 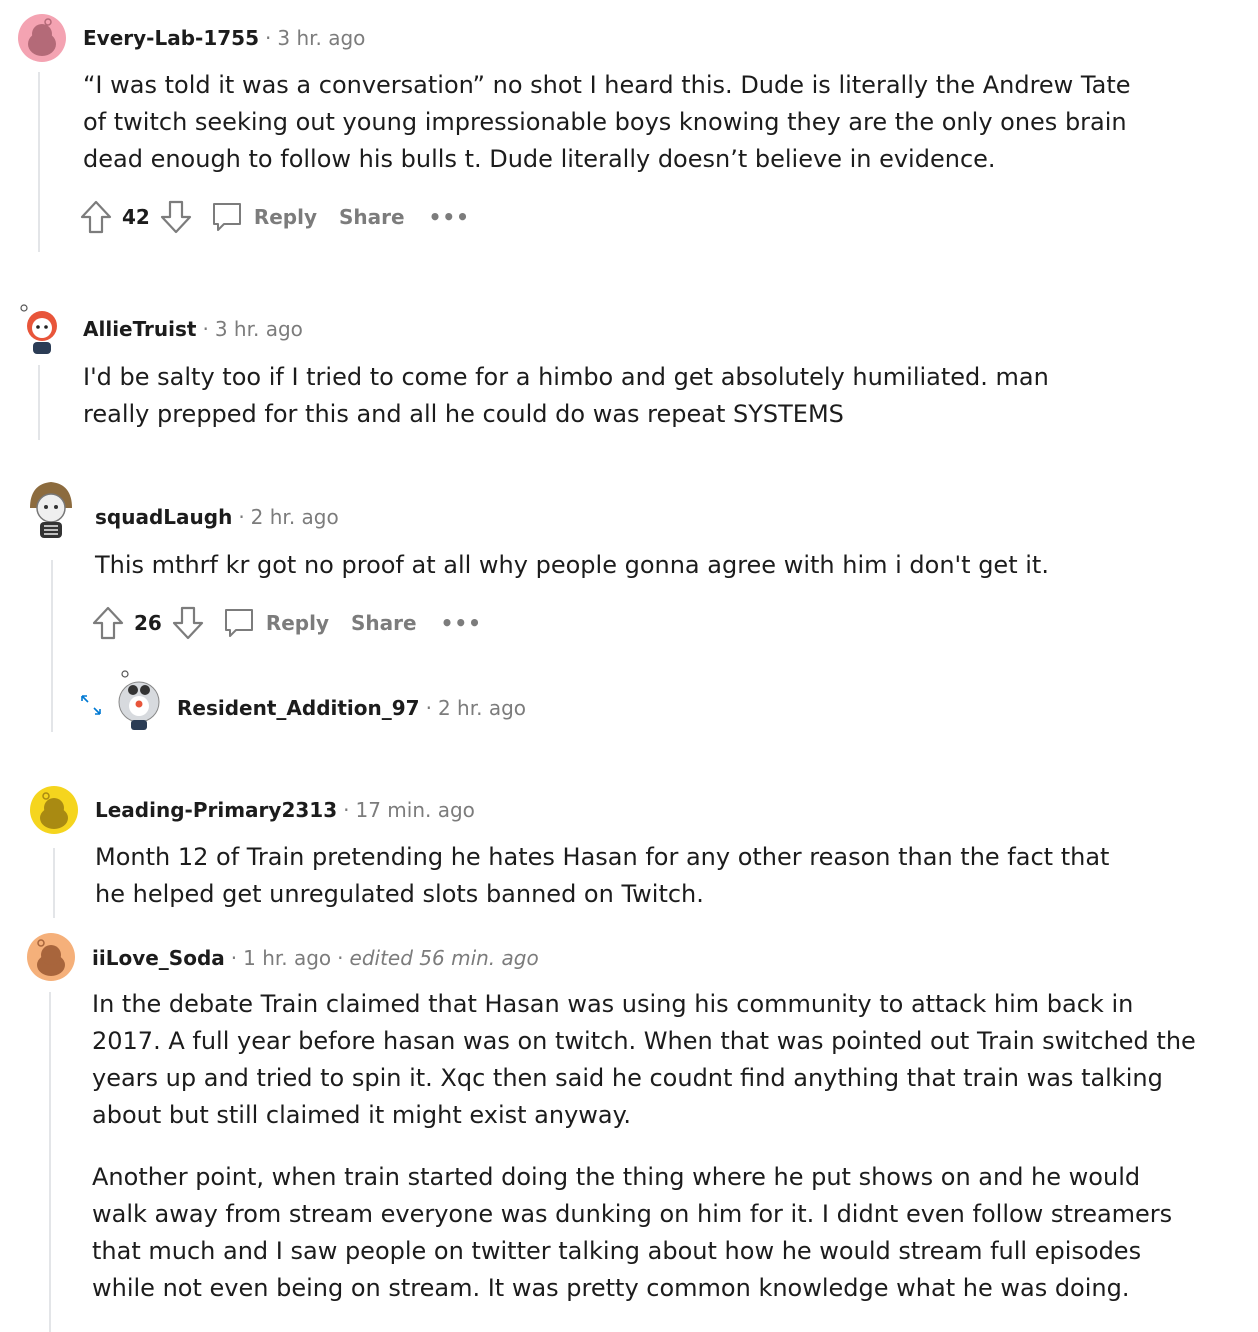 I want to click on vote-count: 26, so click(x=148, y=623).